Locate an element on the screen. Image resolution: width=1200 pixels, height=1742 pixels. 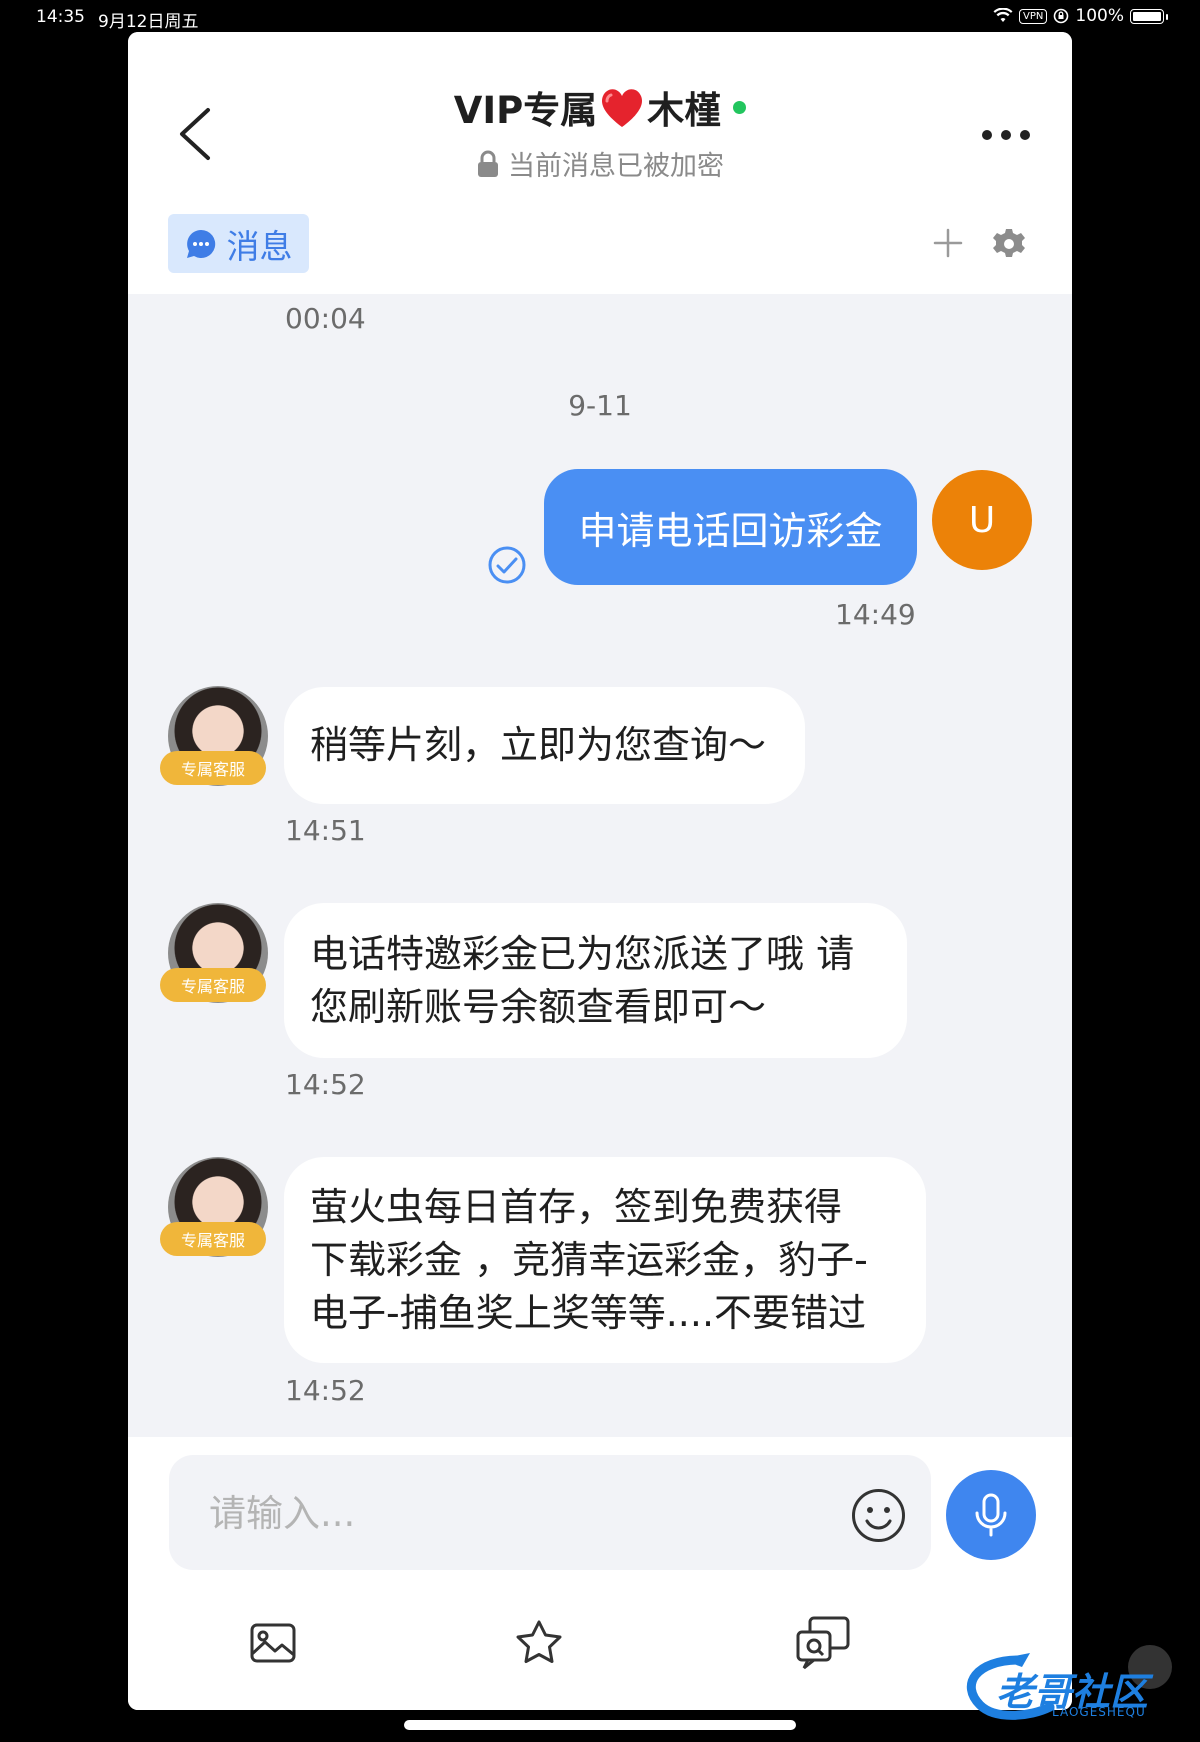
encryption-text: 当前消息已被加密 is located at coordinates (616, 166).